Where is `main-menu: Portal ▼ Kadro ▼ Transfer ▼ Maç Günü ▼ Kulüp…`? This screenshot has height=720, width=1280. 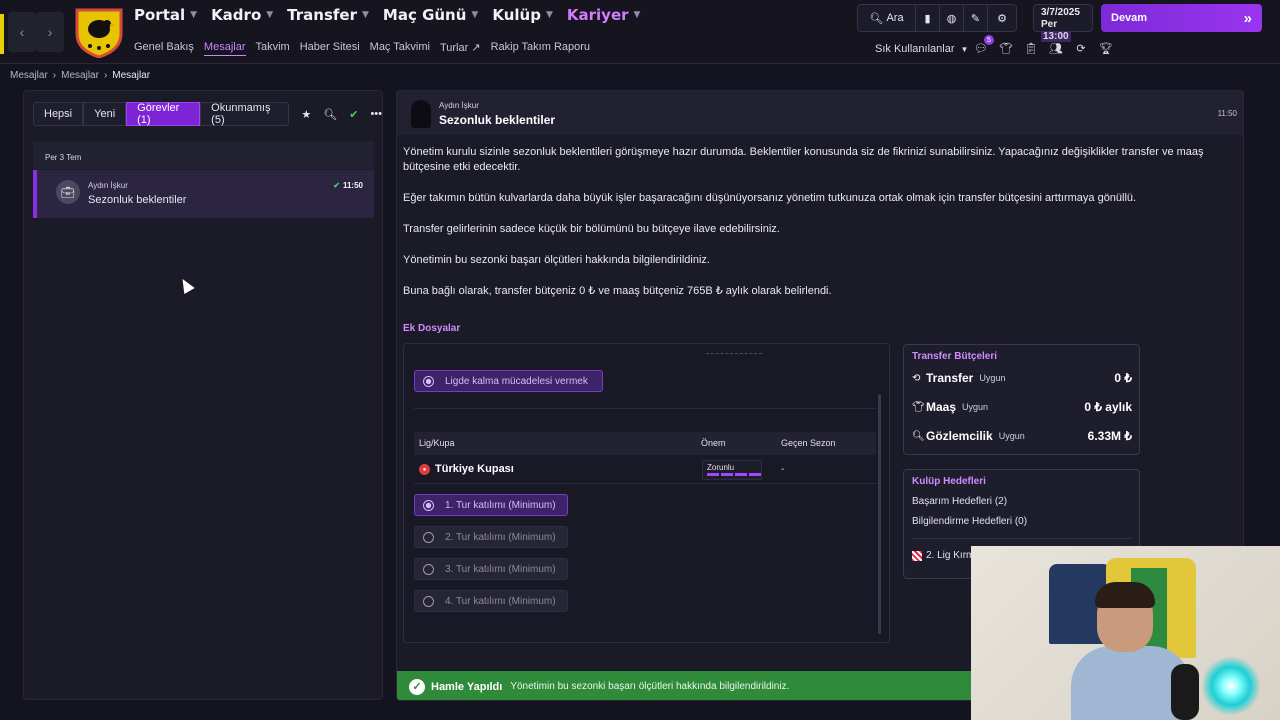 main-menu: Portal ▼ Kadro ▼ Transfer ▼ Maç Günü ▼ Kulüp… is located at coordinates (387, 15).